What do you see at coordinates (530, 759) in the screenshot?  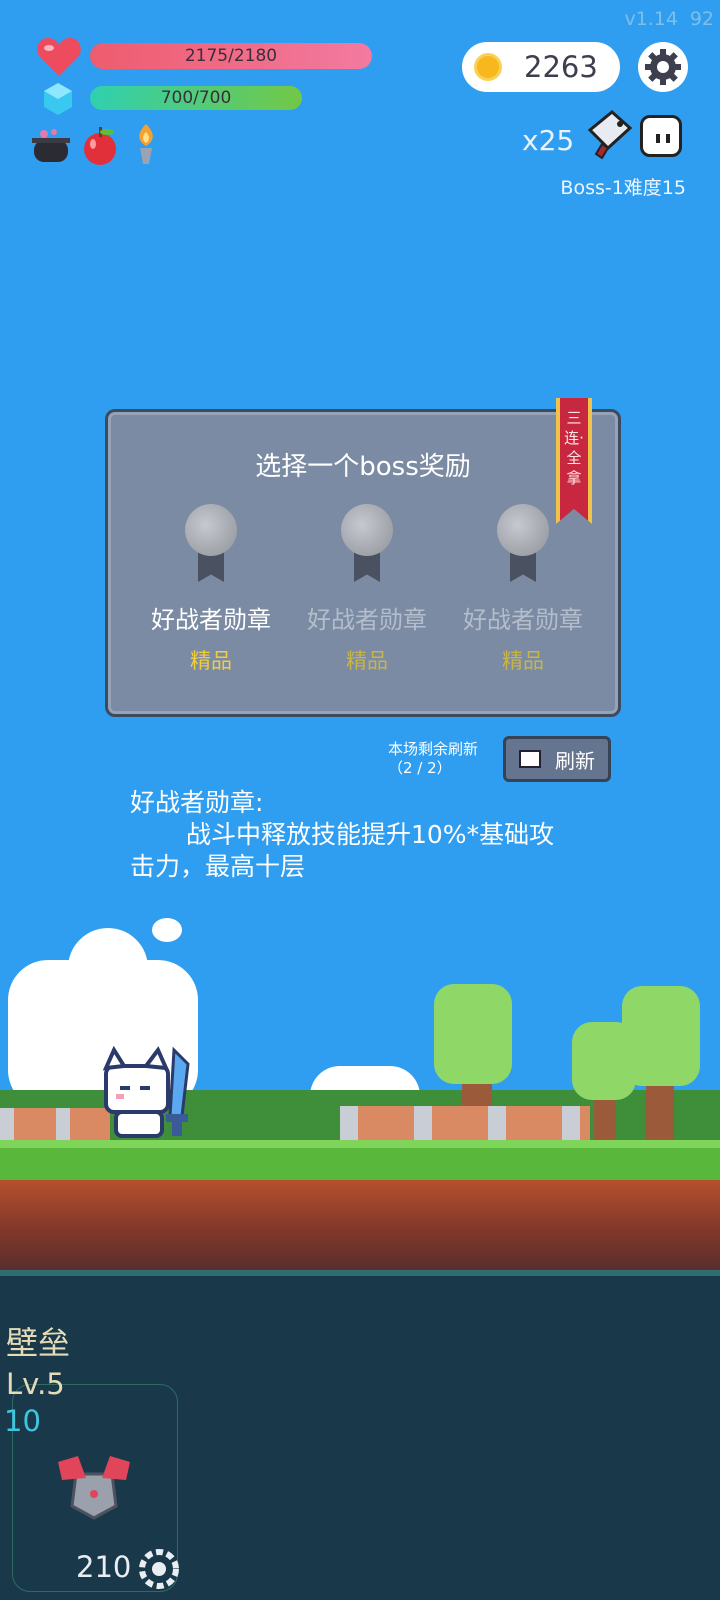 I see `video-ad-icon` at bounding box center [530, 759].